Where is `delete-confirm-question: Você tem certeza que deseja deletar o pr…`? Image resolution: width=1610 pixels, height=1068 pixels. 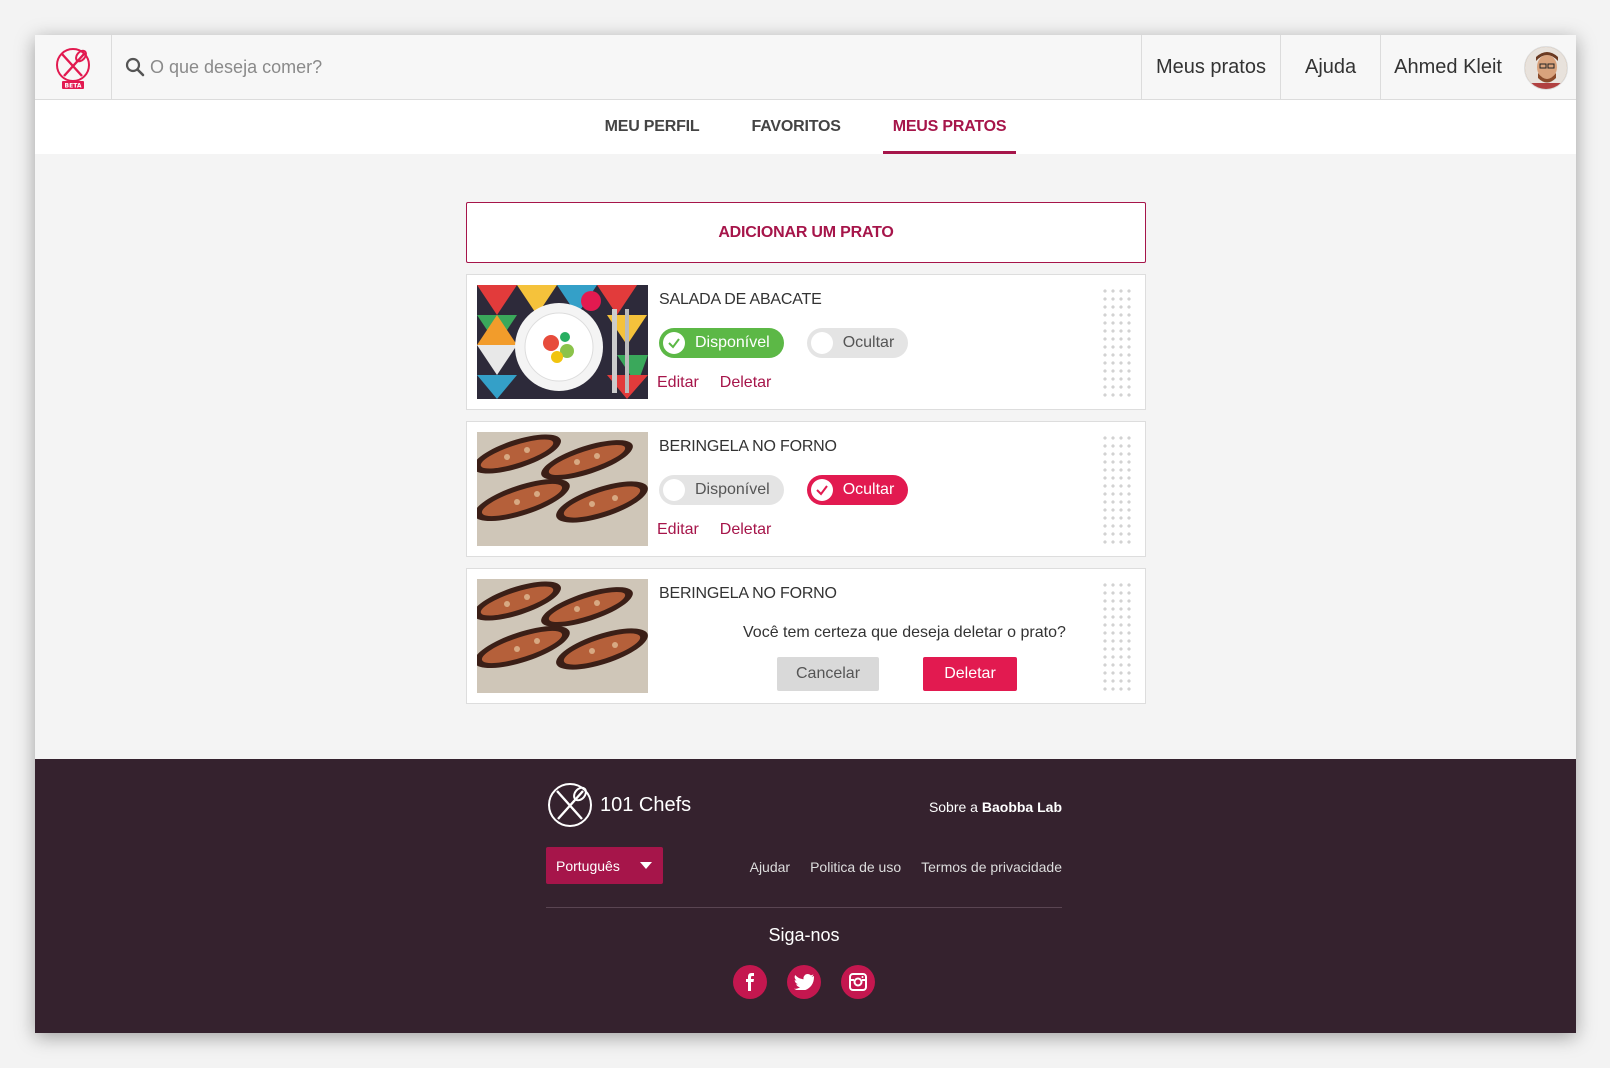 delete-confirm-question: Você tem certeza que deseja deletar o pr… is located at coordinates (904, 632).